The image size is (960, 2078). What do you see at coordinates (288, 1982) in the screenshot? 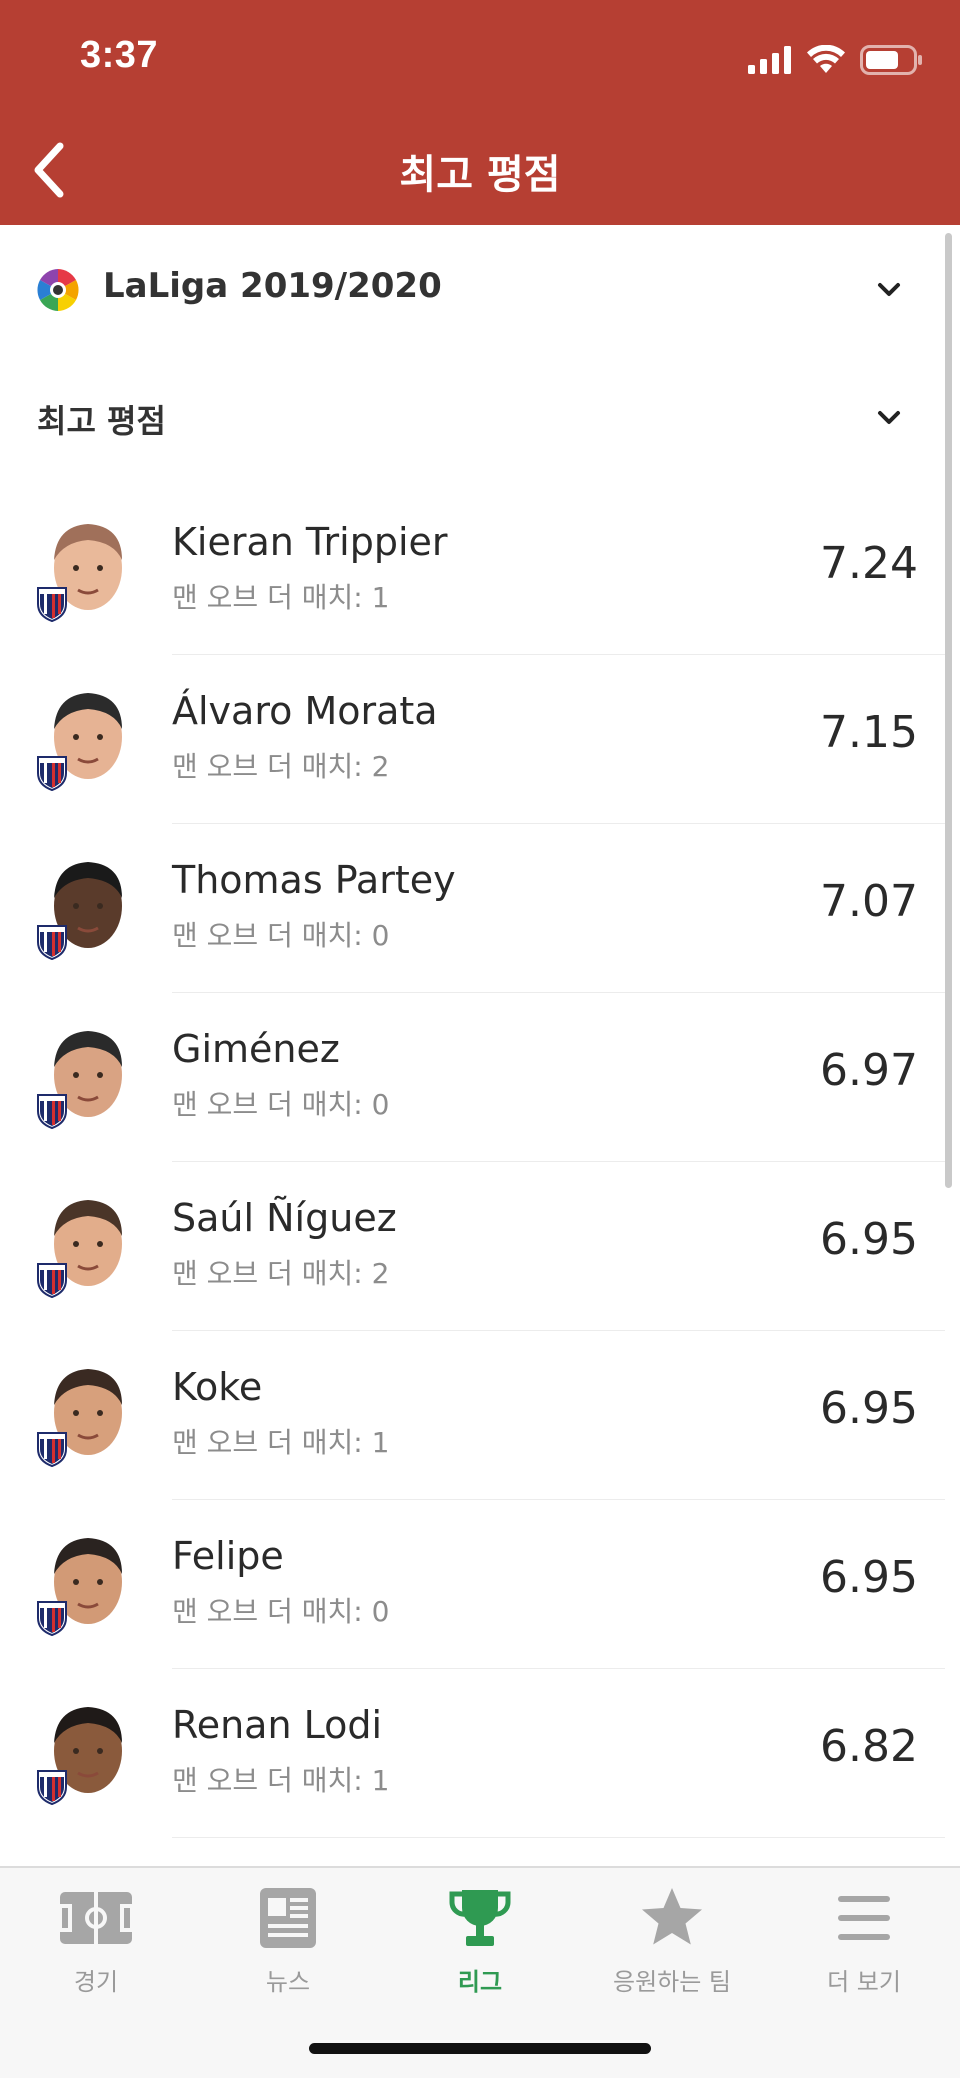
I see `tab-label: 뉴스` at bounding box center [288, 1982].